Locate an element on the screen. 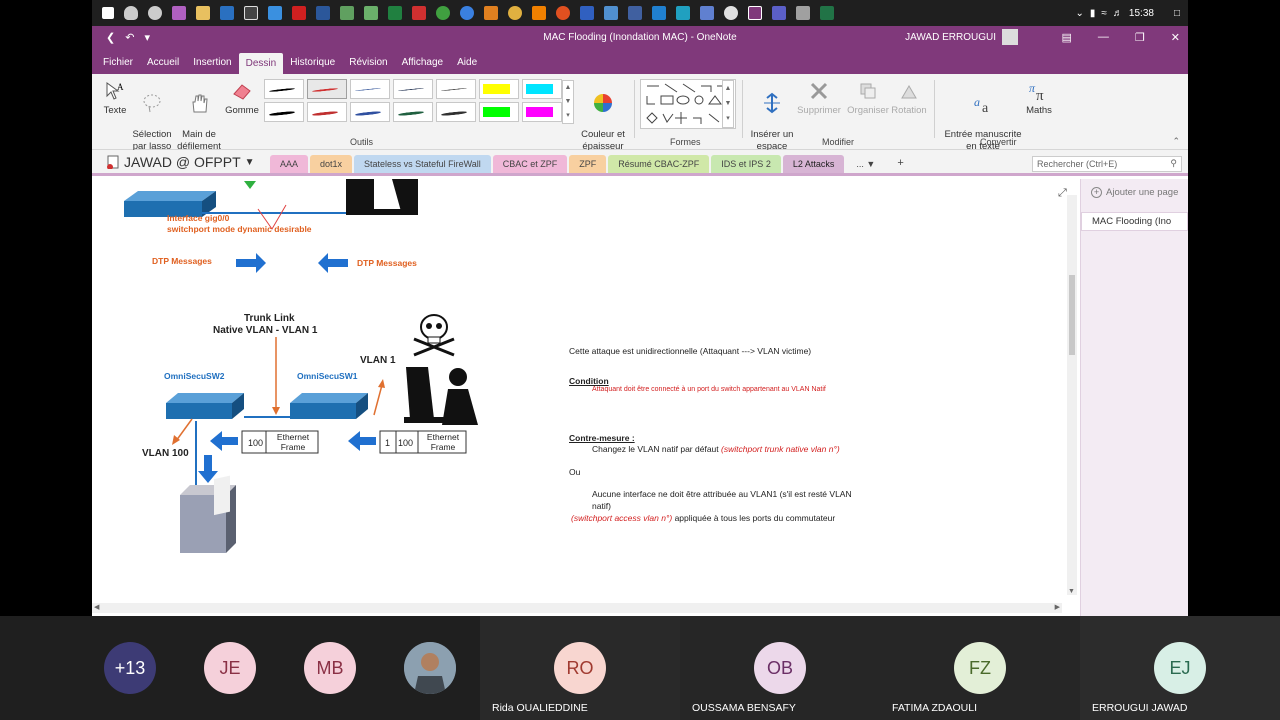  eraser-button: Gomme is located at coordinates (242, 98).